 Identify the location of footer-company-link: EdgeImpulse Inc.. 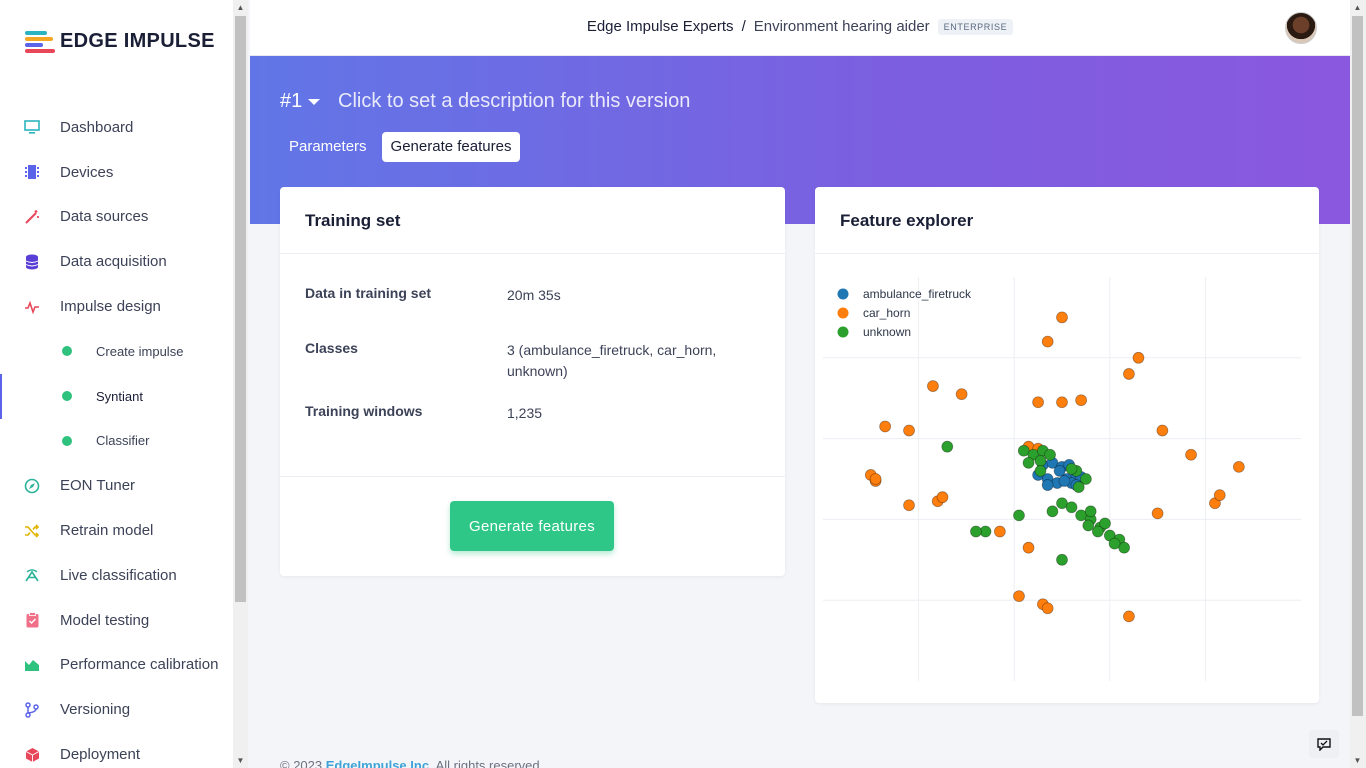
(379, 763).